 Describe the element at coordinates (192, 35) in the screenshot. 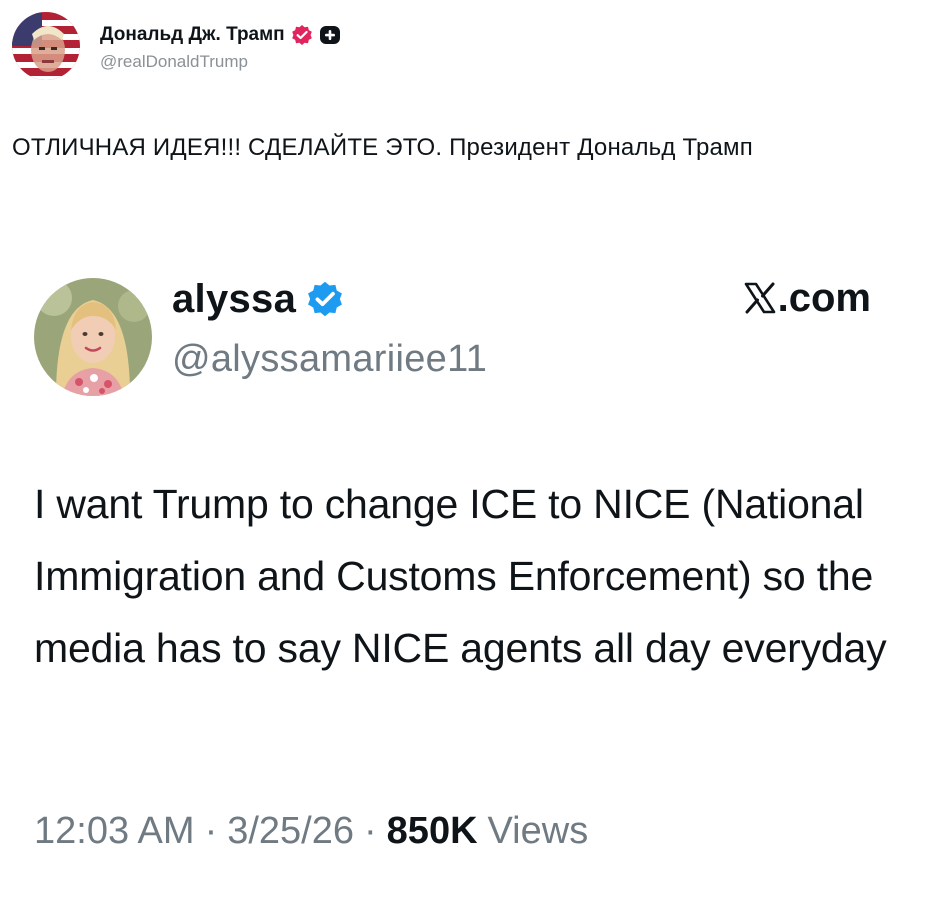

I see `author-name: Дональд Дж. Трамп` at that location.